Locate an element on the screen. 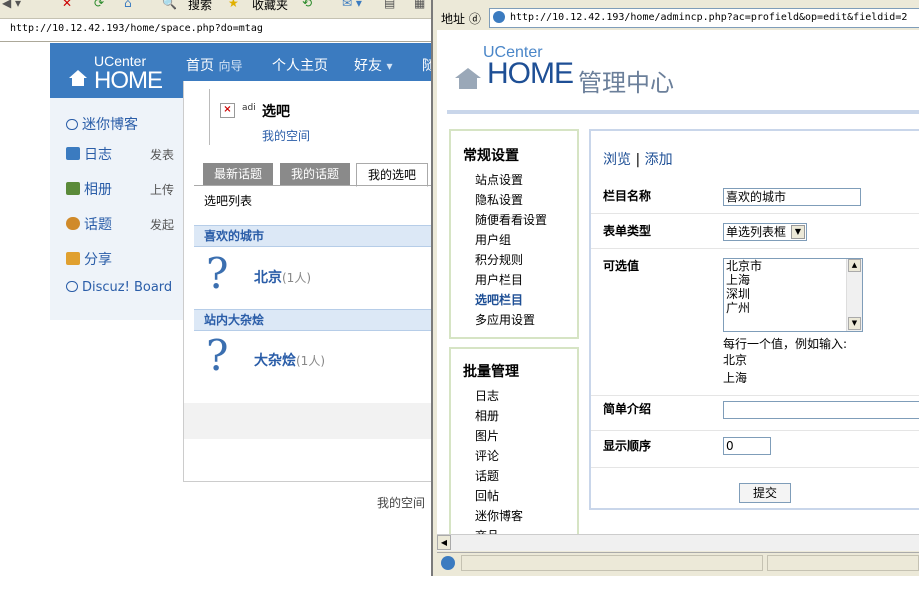 Image resolution: width=919 pixels, height=589 pixels. avatar-alt-text: adi is located at coordinates (249, 108).